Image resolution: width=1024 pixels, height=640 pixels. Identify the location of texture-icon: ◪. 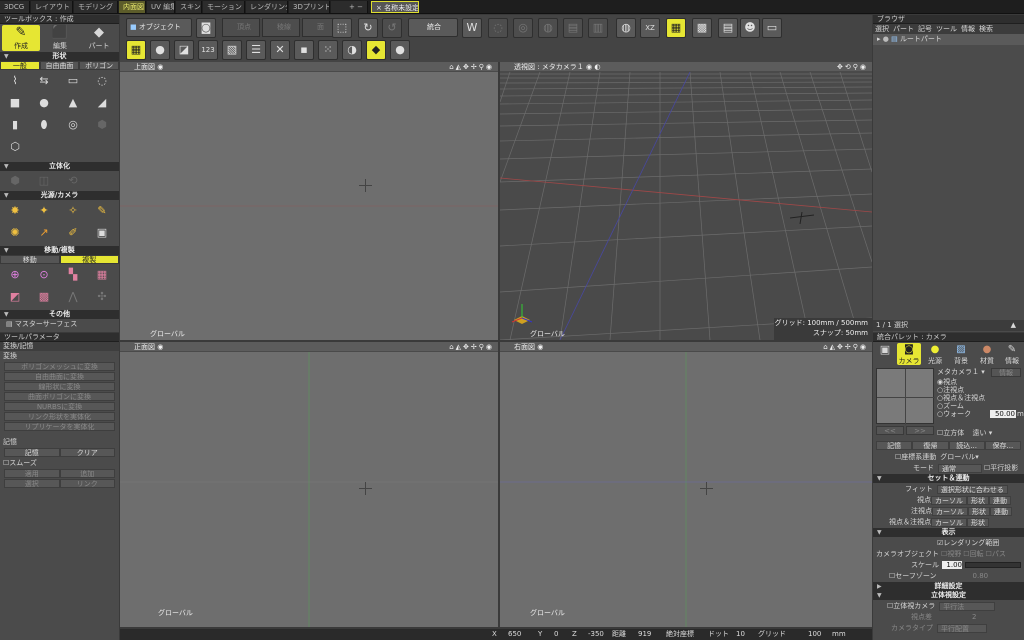
(184, 50).